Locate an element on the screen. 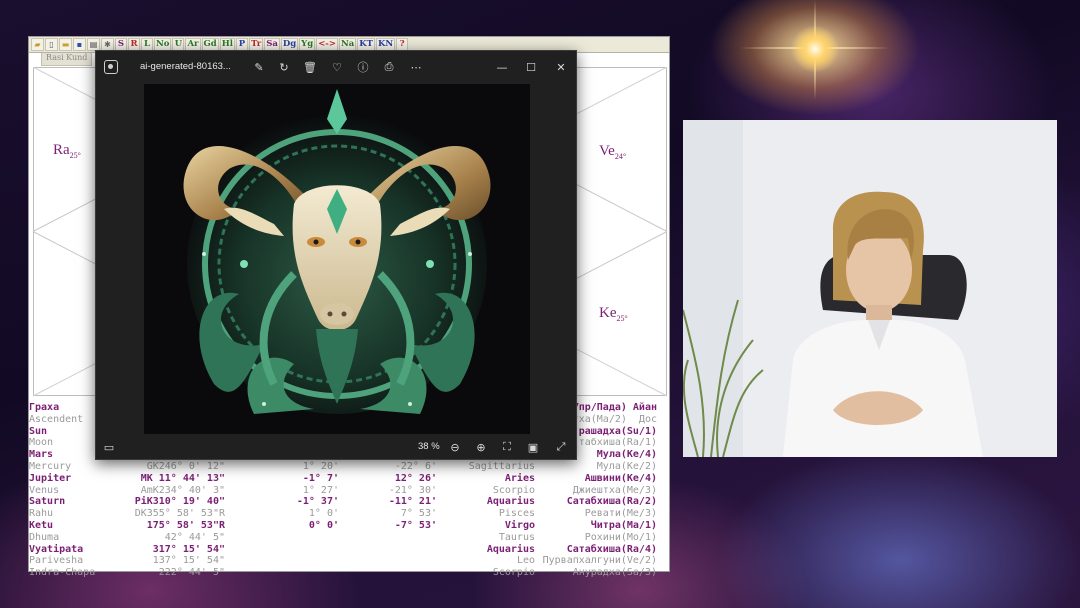 The width and height of the screenshot is (1080, 608). cell-planet-name: Mars is located at coordinates (41, 455).